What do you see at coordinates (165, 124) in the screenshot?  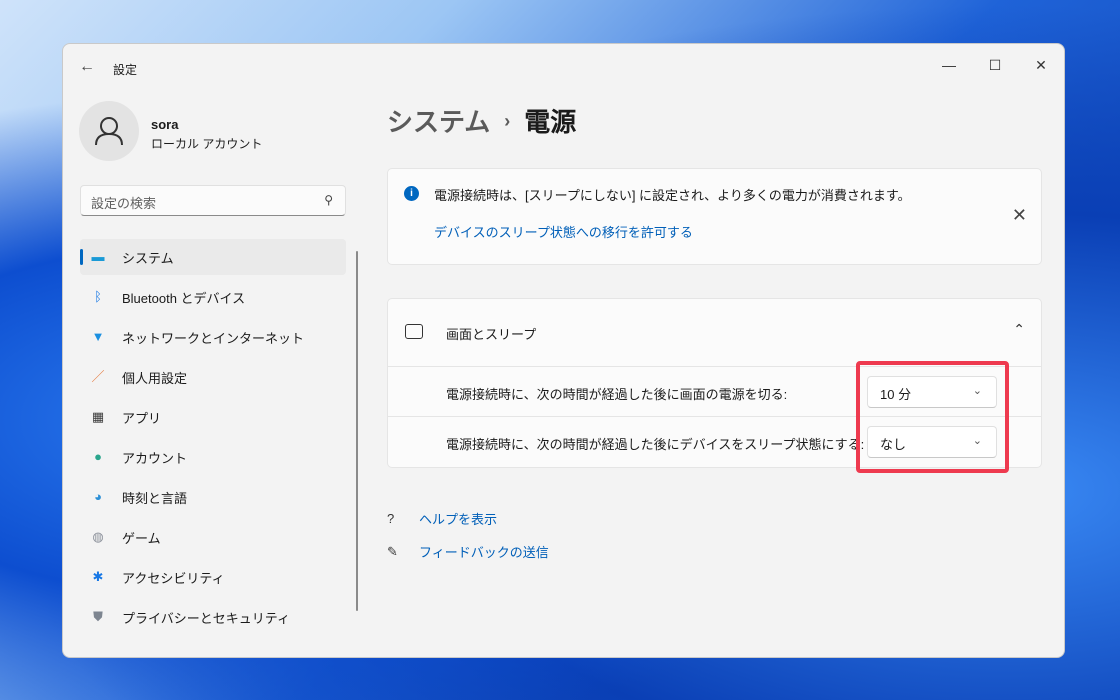 I see `user-name: sora` at bounding box center [165, 124].